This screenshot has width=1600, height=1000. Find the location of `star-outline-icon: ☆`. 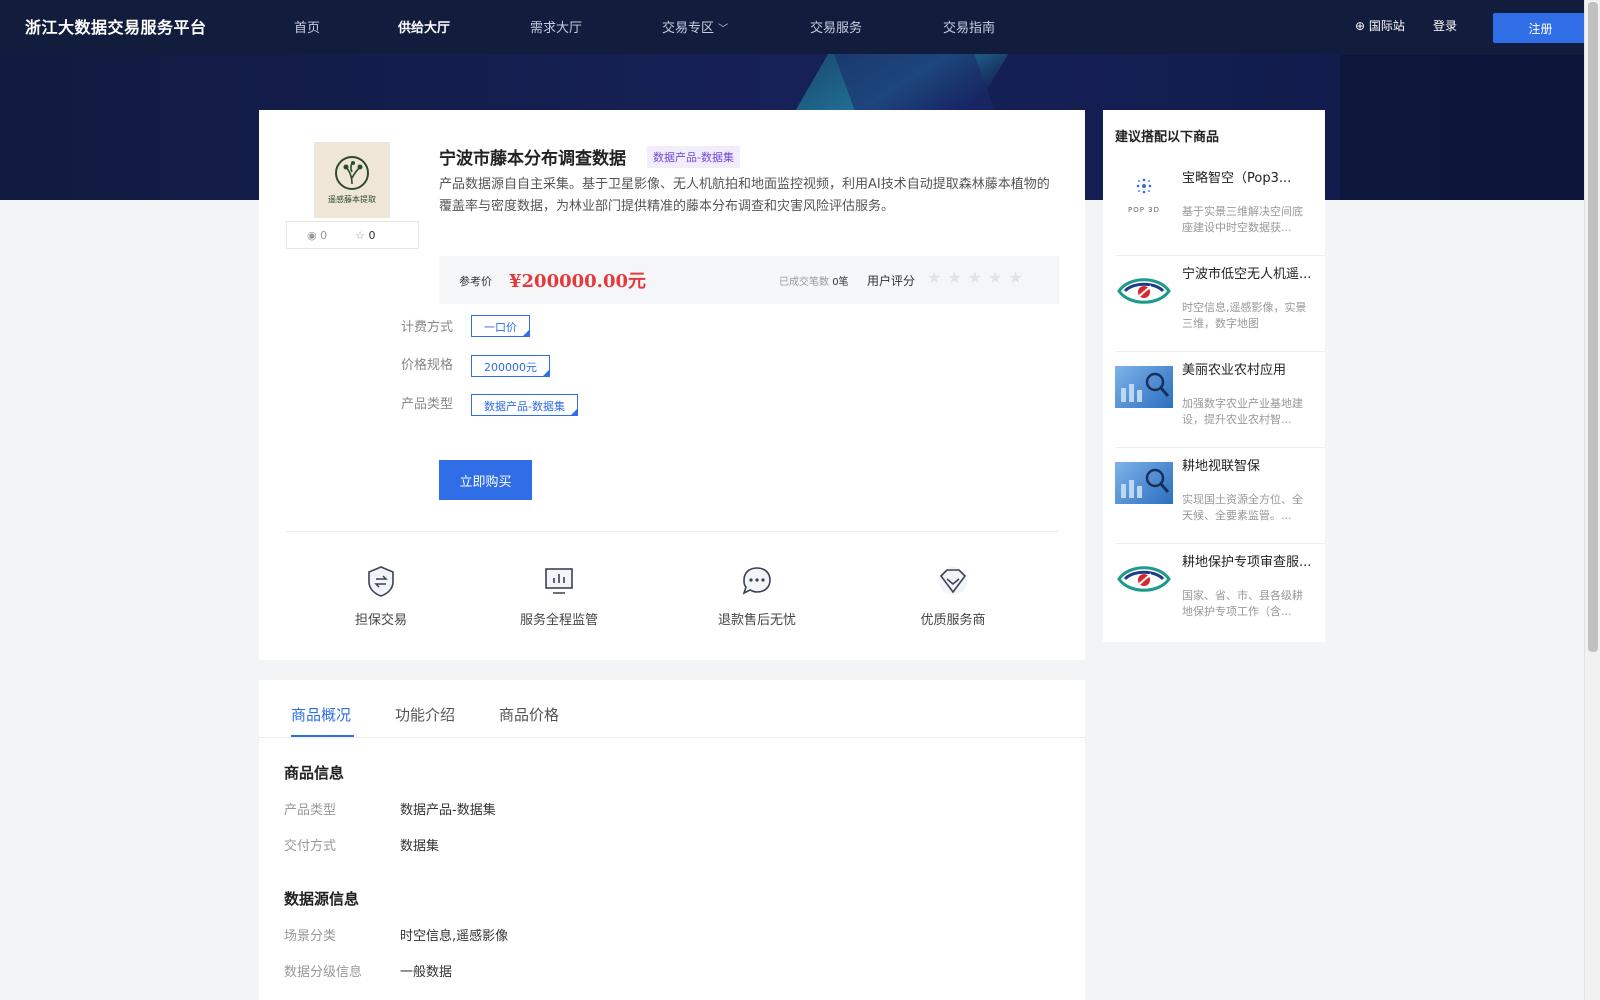

star-outline-icon: ☆ is located at coordinates (360, 235).